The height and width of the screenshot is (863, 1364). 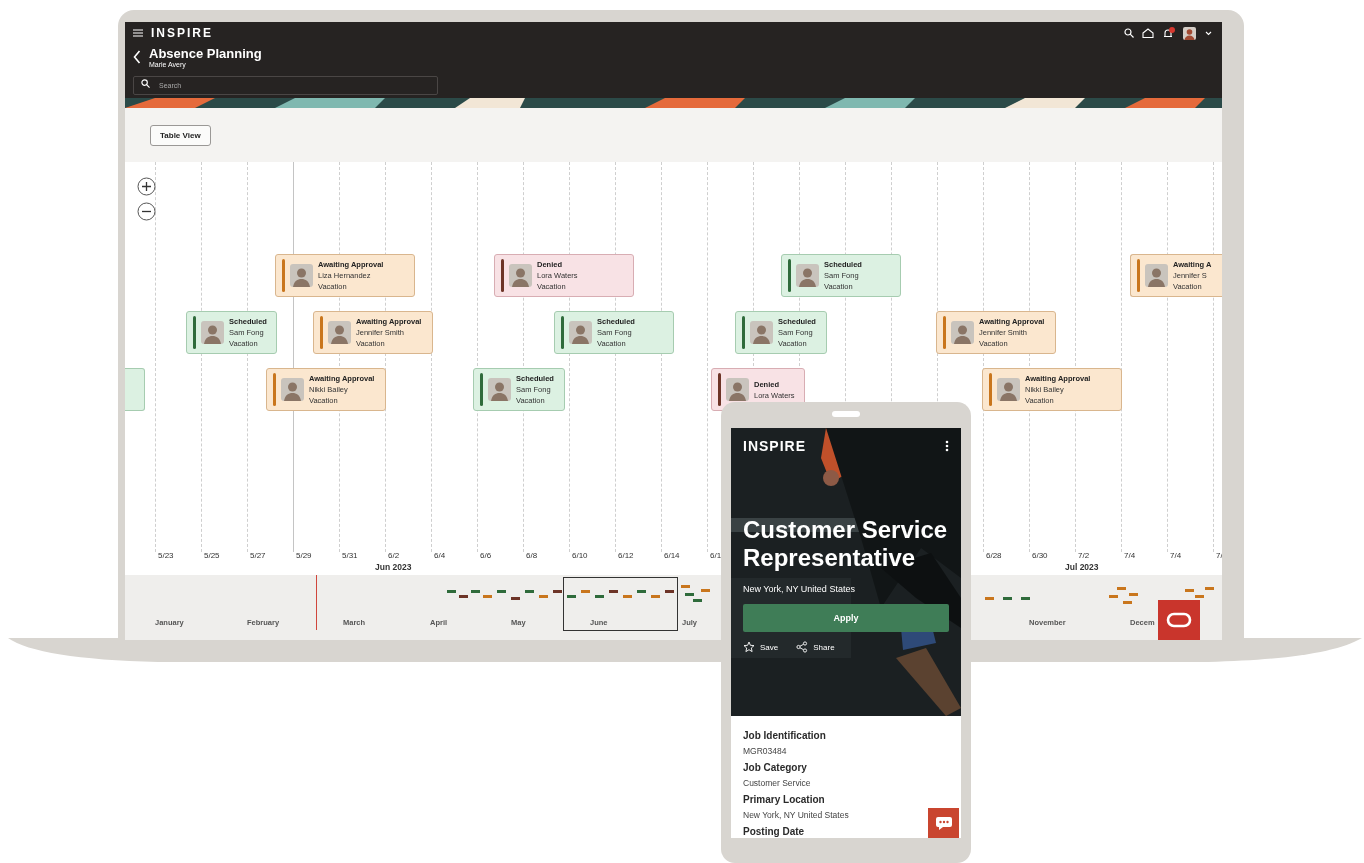 What do you see at coordinates (785, 736) in the screenshot?
I see `detail-label: Job Identification` at bounding box center [785, 736].